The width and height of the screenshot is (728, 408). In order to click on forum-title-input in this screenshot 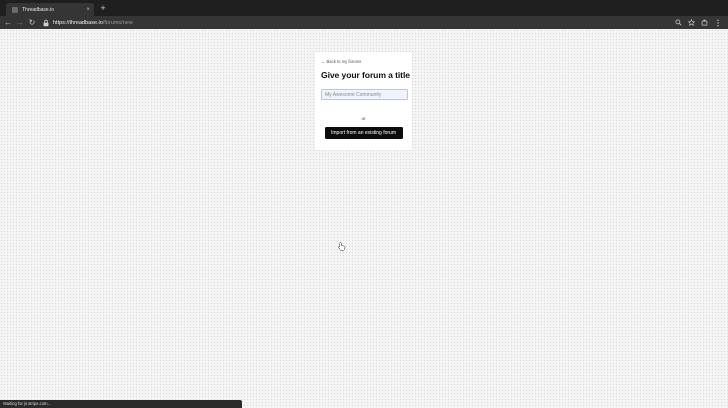, I will do `click(364, 94)`.